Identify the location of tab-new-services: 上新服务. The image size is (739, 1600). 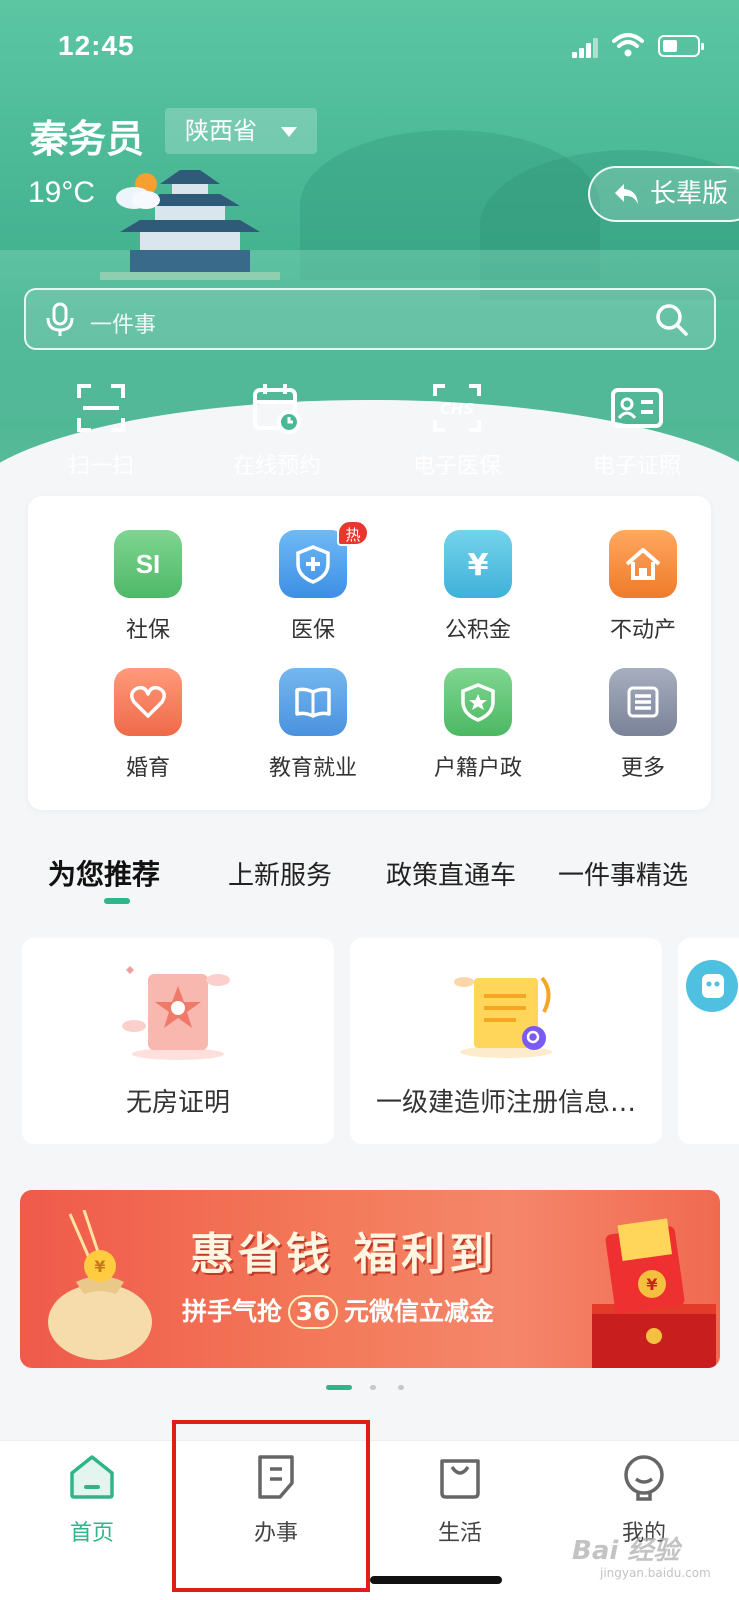
(280, 873).